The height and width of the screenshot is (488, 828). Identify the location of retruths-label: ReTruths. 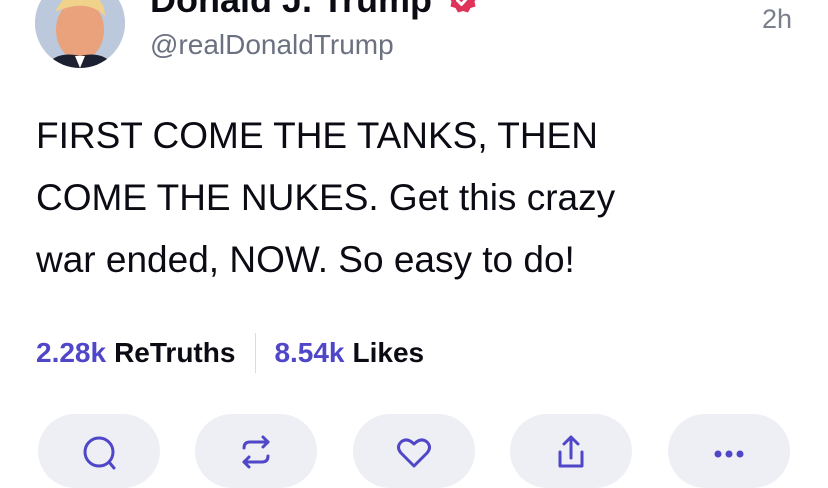
(175, 352).